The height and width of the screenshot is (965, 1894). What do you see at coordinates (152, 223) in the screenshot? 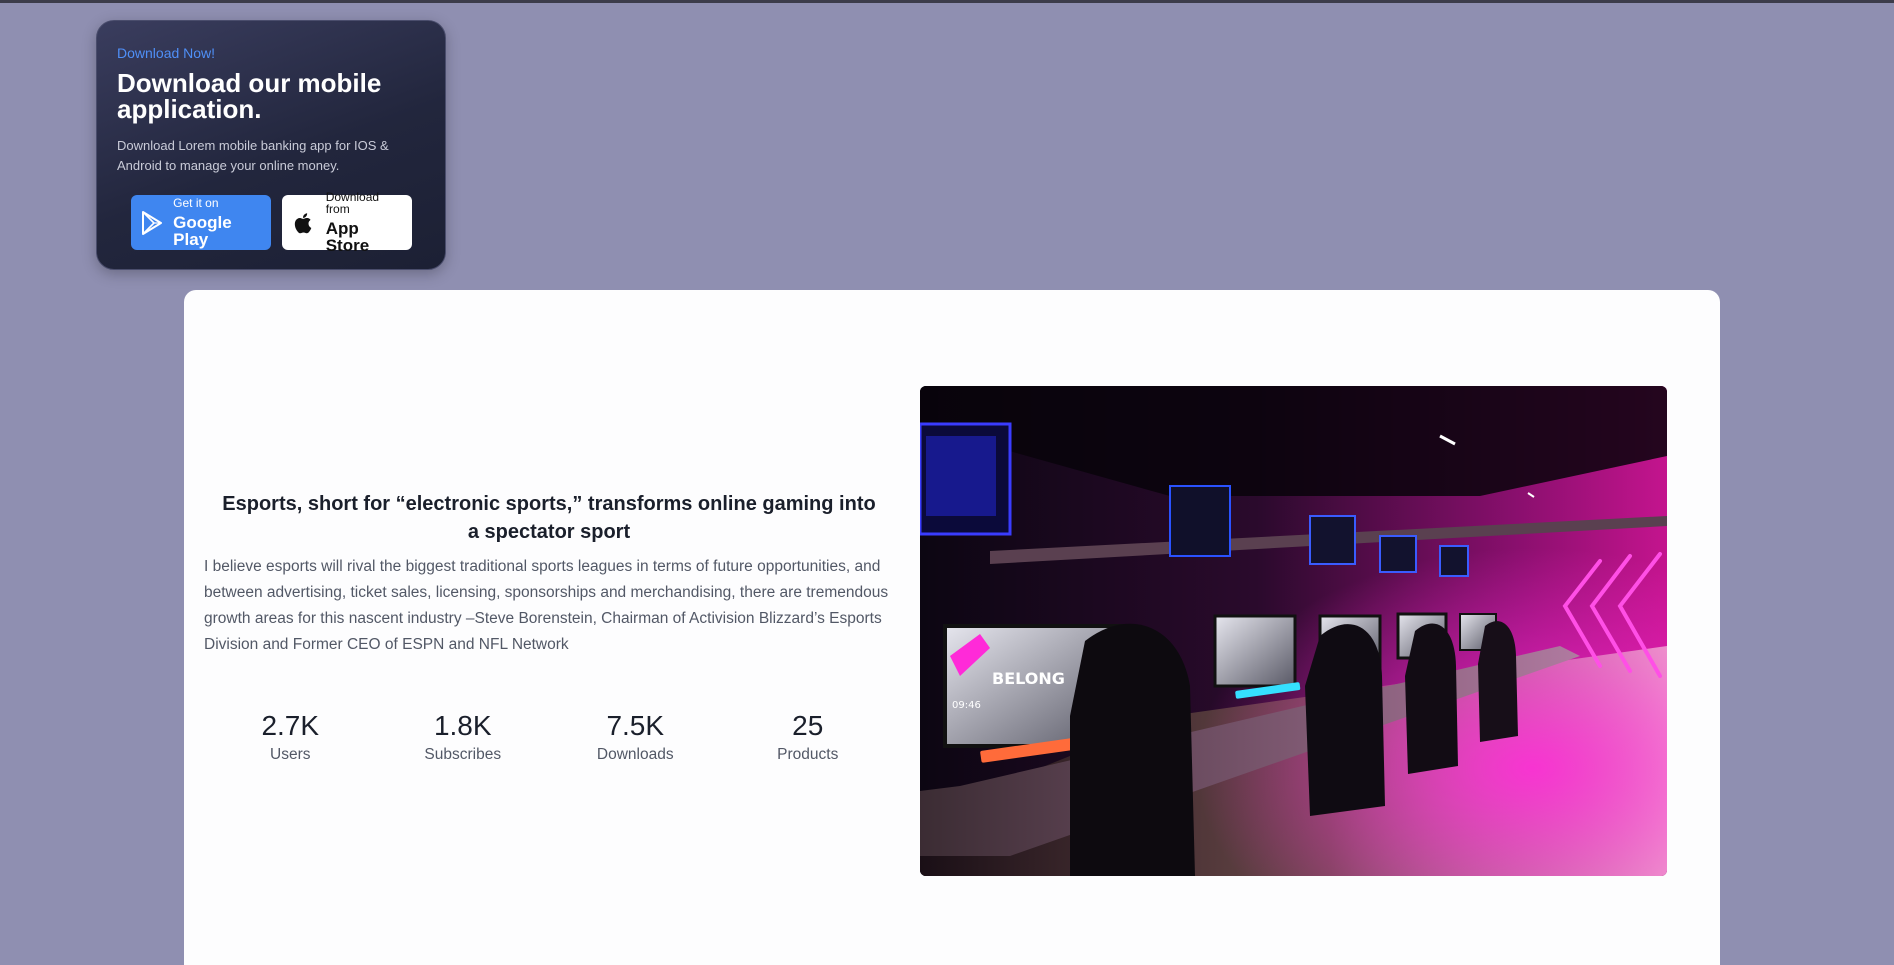
I see `play-icon` at bounding box center [152, 223].